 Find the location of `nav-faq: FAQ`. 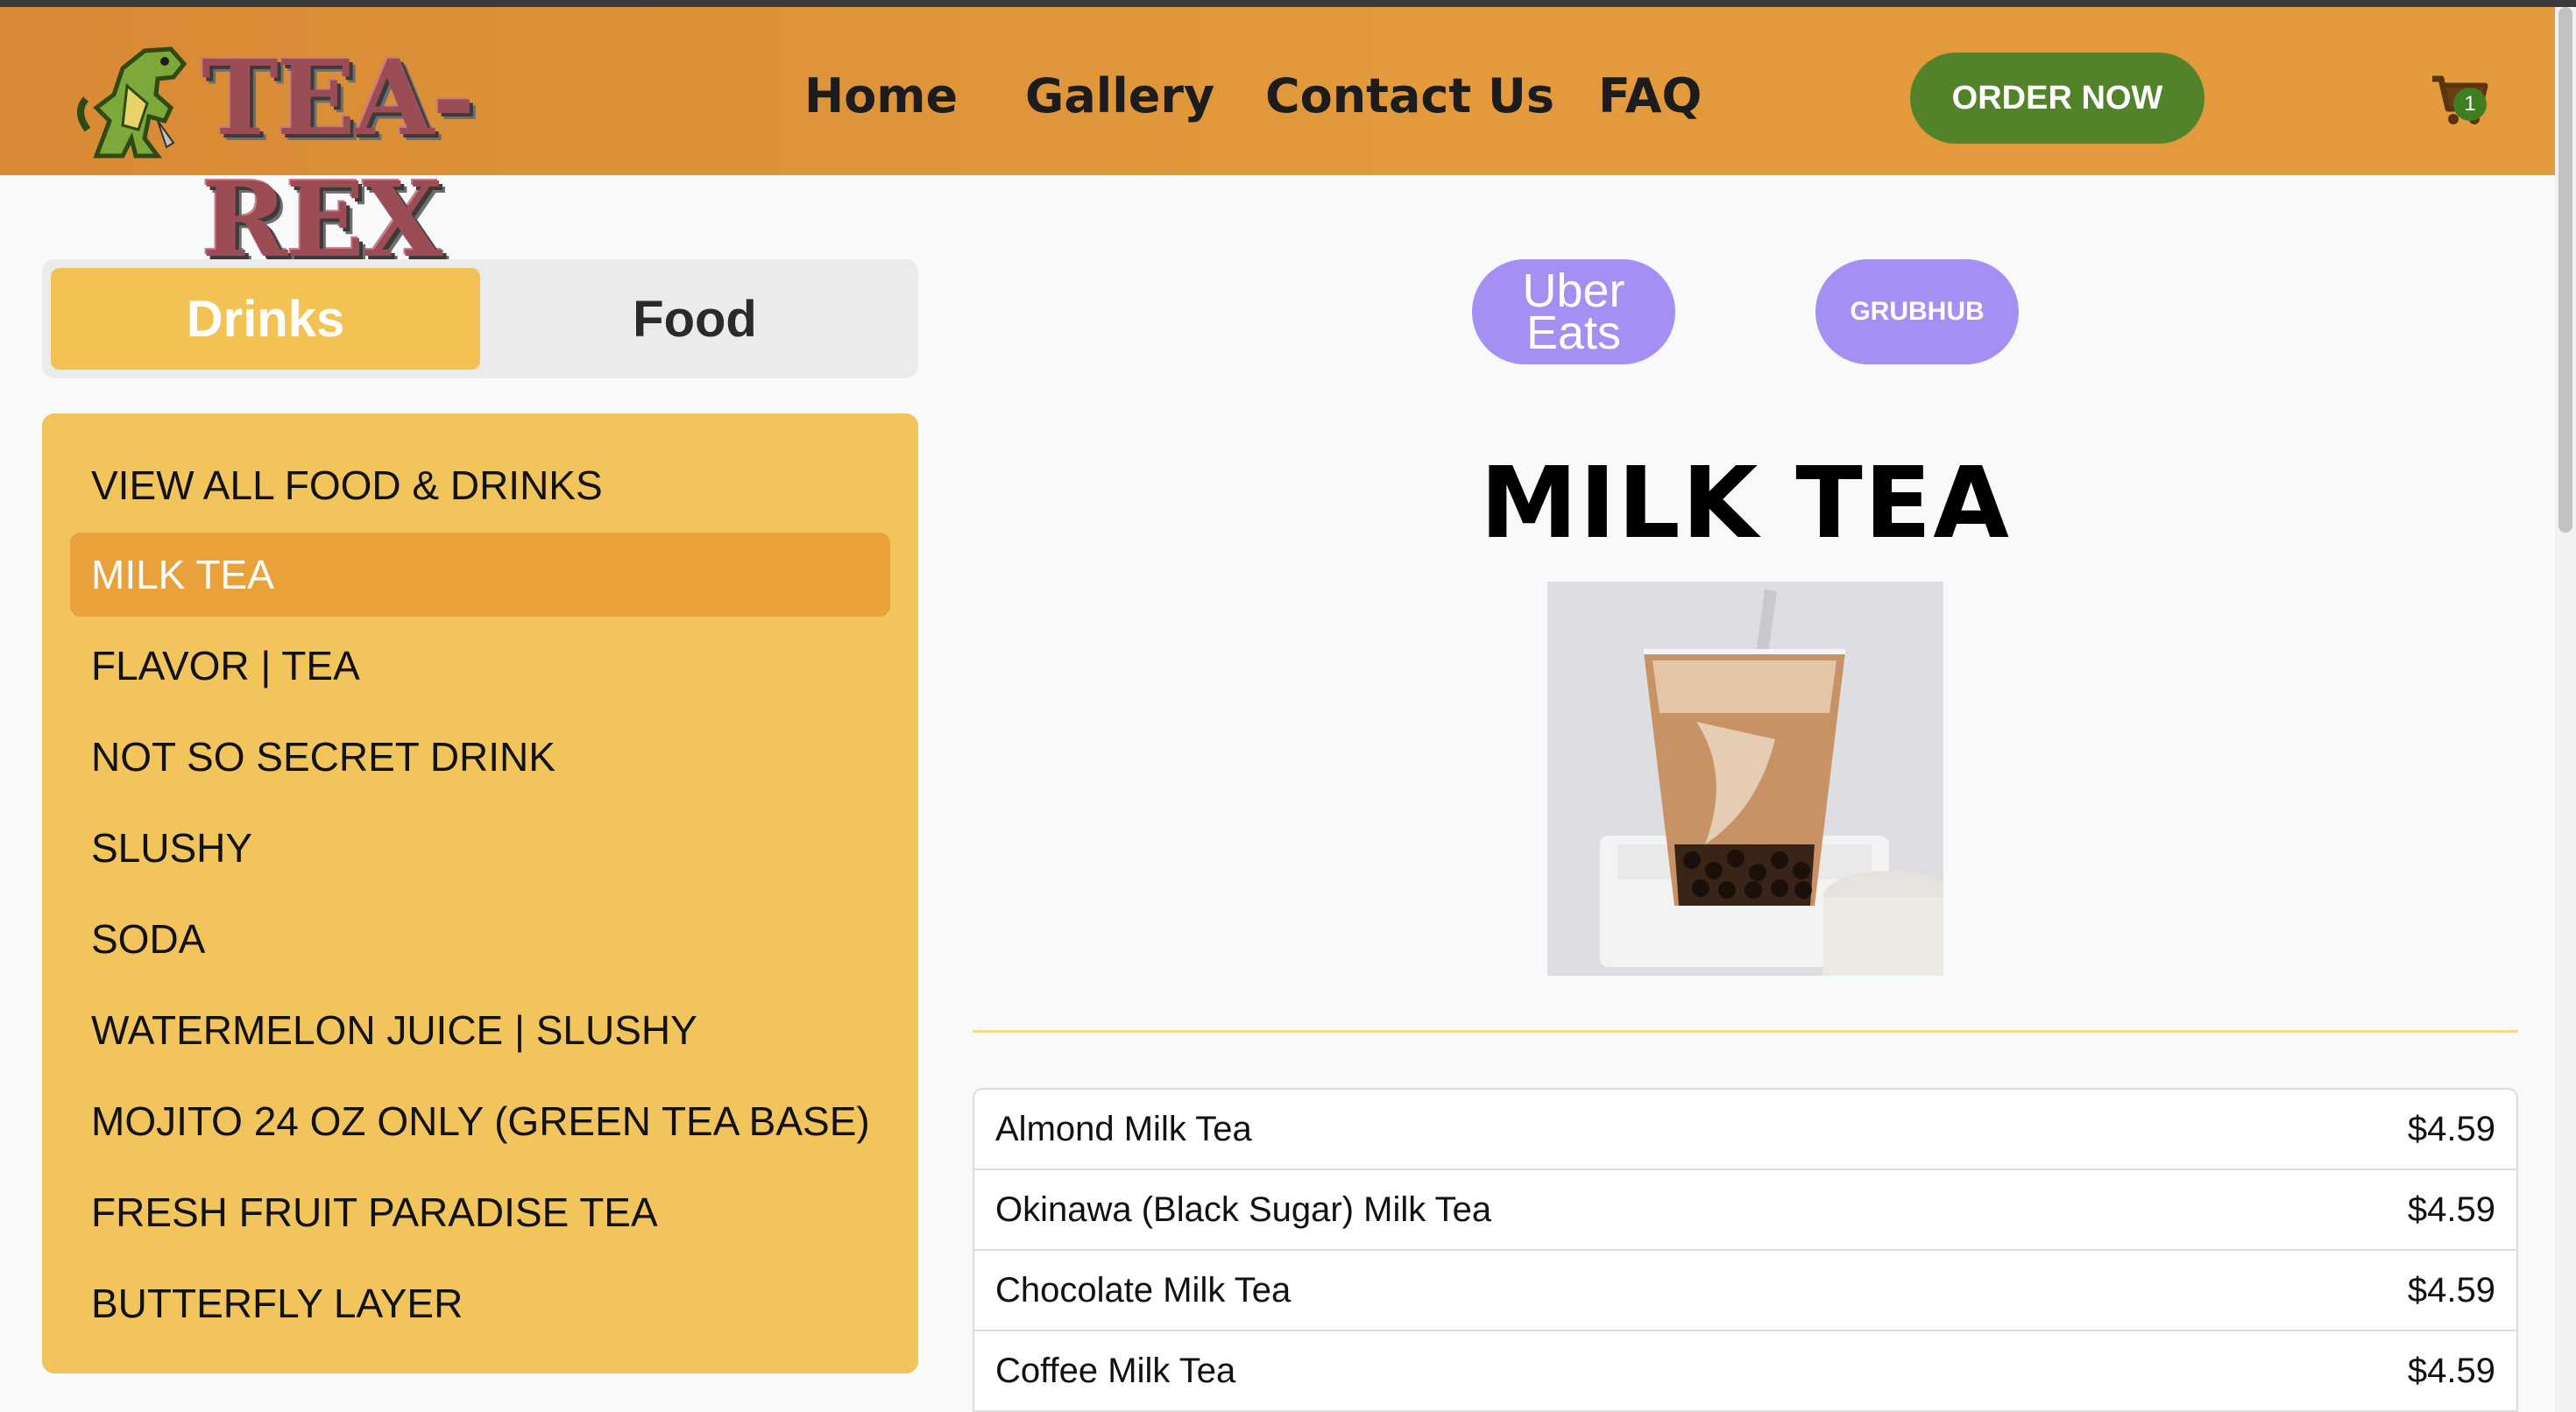

nav-faq: FAQ is located at coordinates (1650, 96).